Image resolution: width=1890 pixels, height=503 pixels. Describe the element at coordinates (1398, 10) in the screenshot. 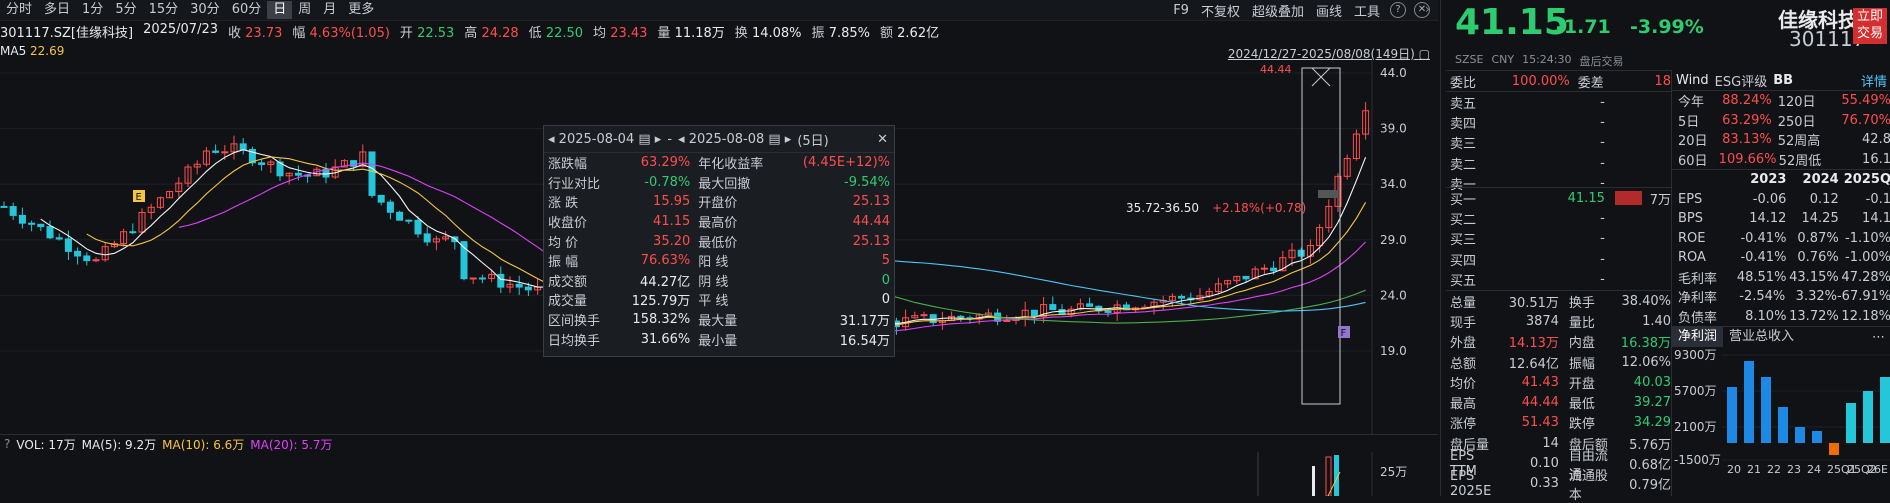

I see `help-icon: ?` at that location.